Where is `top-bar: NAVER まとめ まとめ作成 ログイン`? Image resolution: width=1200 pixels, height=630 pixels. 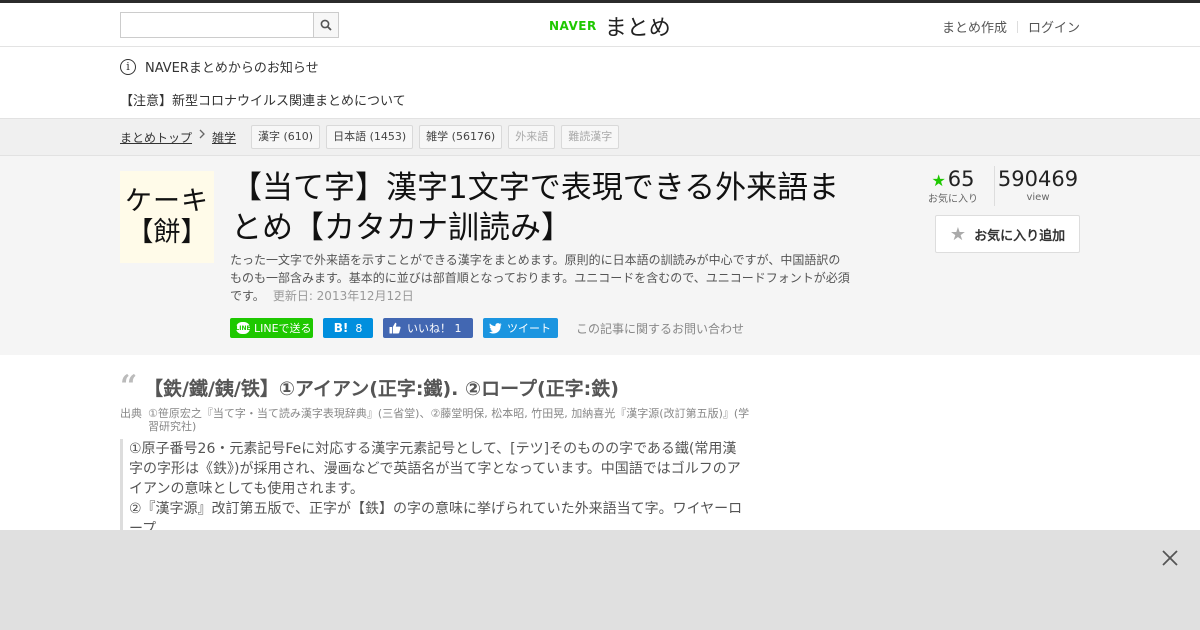 top-bar: NAVER まとめ まとめ作成 ログイン is located at coordinates (600, 23).